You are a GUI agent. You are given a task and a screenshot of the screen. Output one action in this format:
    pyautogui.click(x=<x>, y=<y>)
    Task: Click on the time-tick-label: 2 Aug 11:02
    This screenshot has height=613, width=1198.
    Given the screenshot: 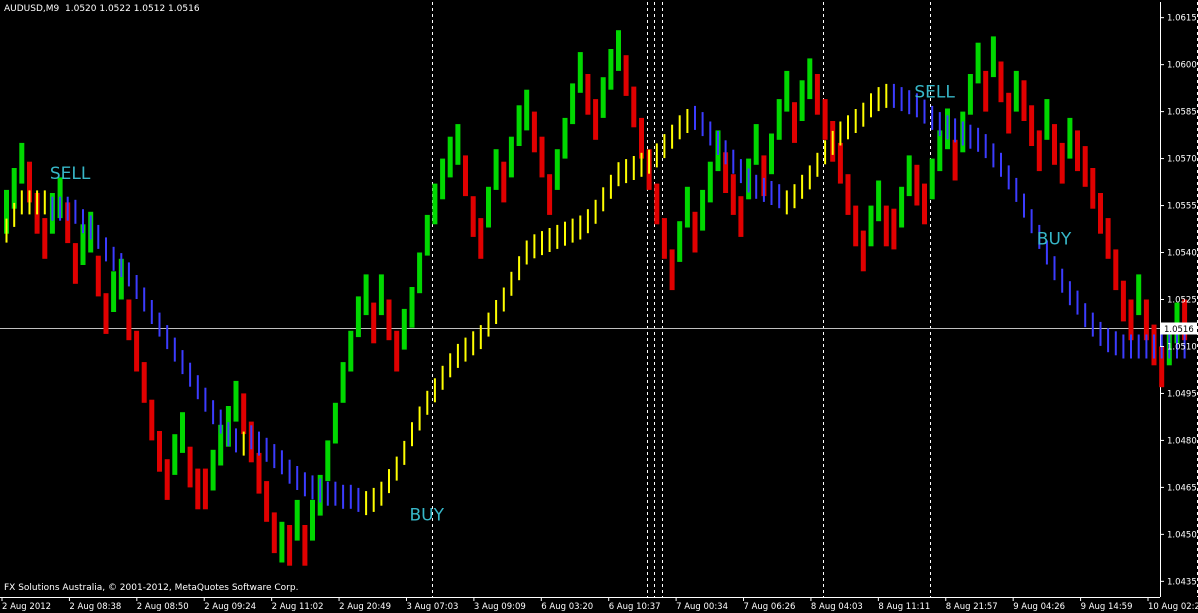 What is the action you would take?
    pyautogui.click(x=298, y=607)
    